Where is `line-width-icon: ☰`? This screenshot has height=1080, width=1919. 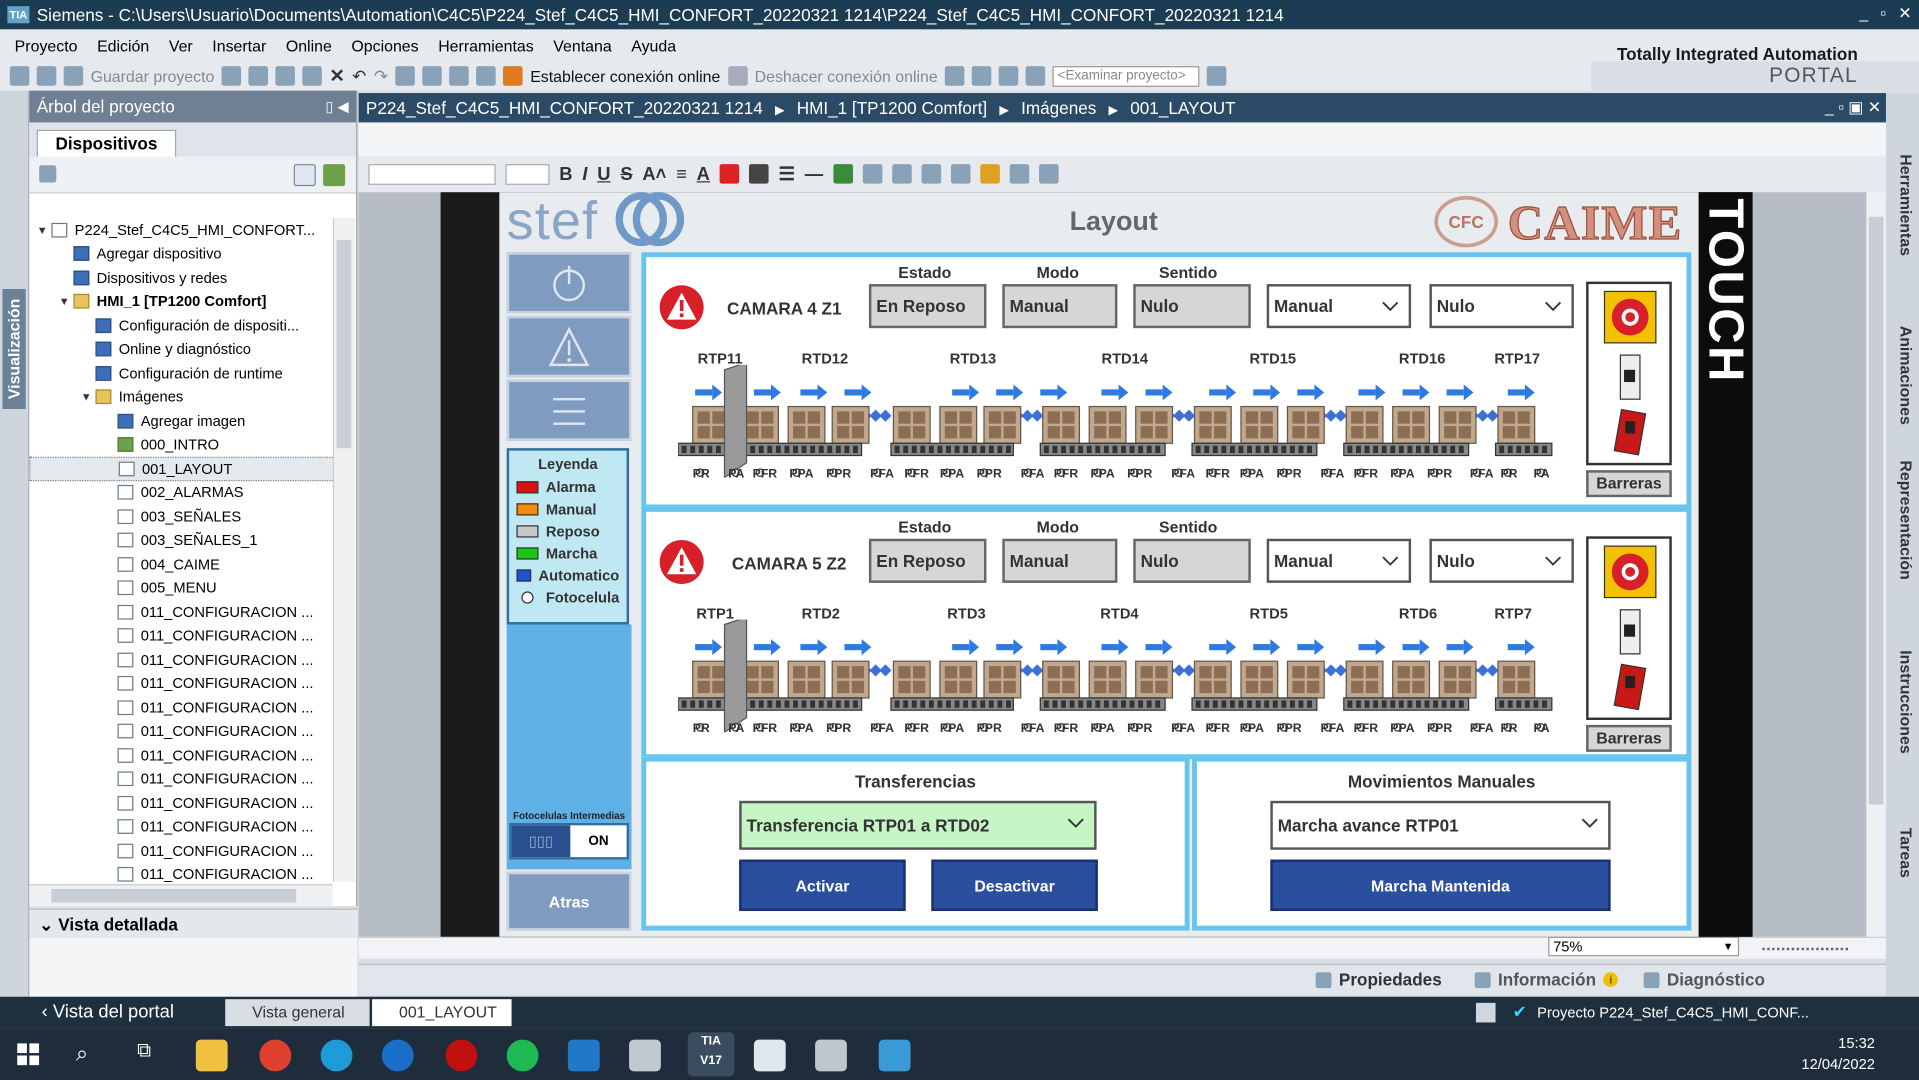 line-width-icon: ☰ is located at coordinates (786, 174).